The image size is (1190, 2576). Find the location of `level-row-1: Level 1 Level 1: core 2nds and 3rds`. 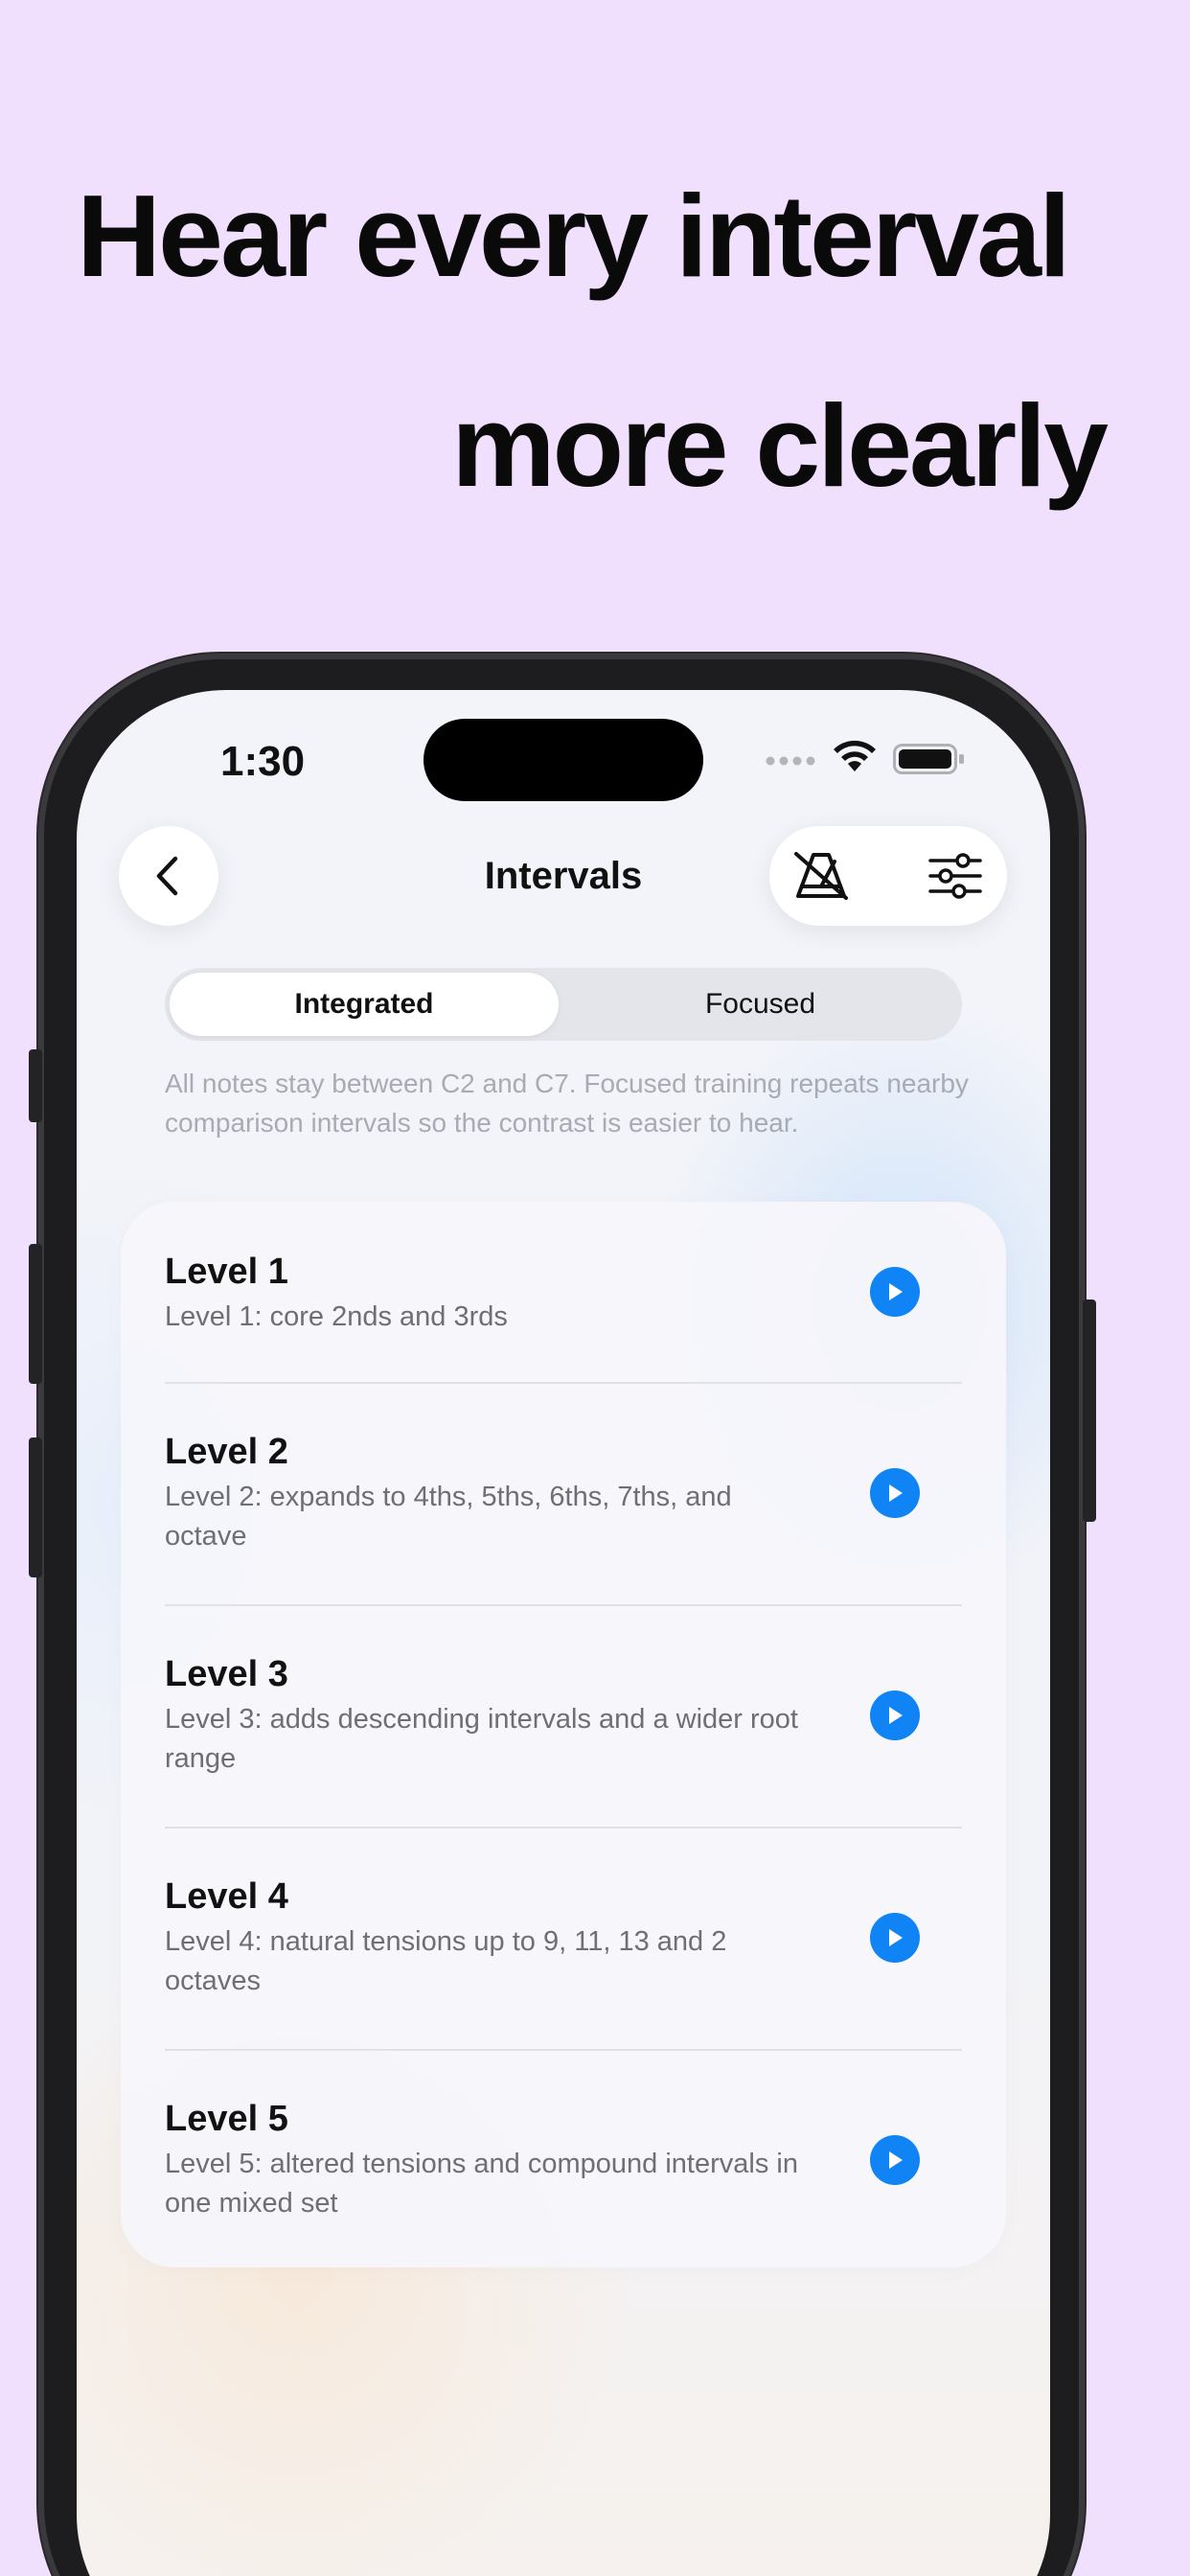

level-row-1: Level 1 Level 1: core 2nds and 3rds is located at coordinates (563, 1292).